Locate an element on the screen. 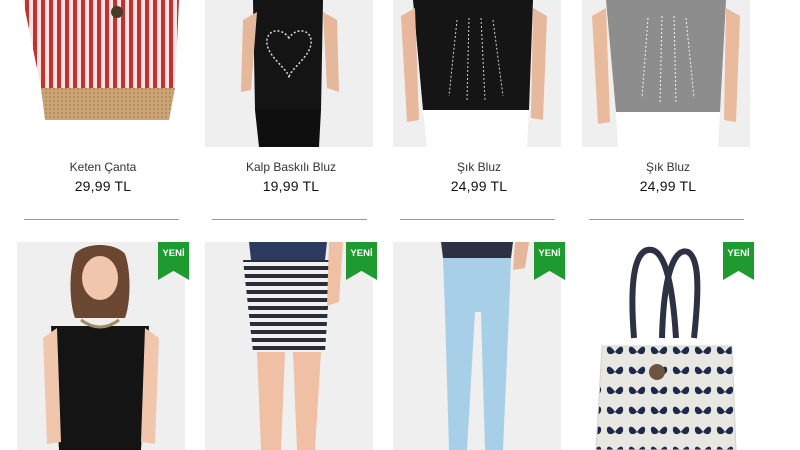 This screenshot has width=800, height=450. black-sequin-blouse-image is located at coordinates (477, 73).